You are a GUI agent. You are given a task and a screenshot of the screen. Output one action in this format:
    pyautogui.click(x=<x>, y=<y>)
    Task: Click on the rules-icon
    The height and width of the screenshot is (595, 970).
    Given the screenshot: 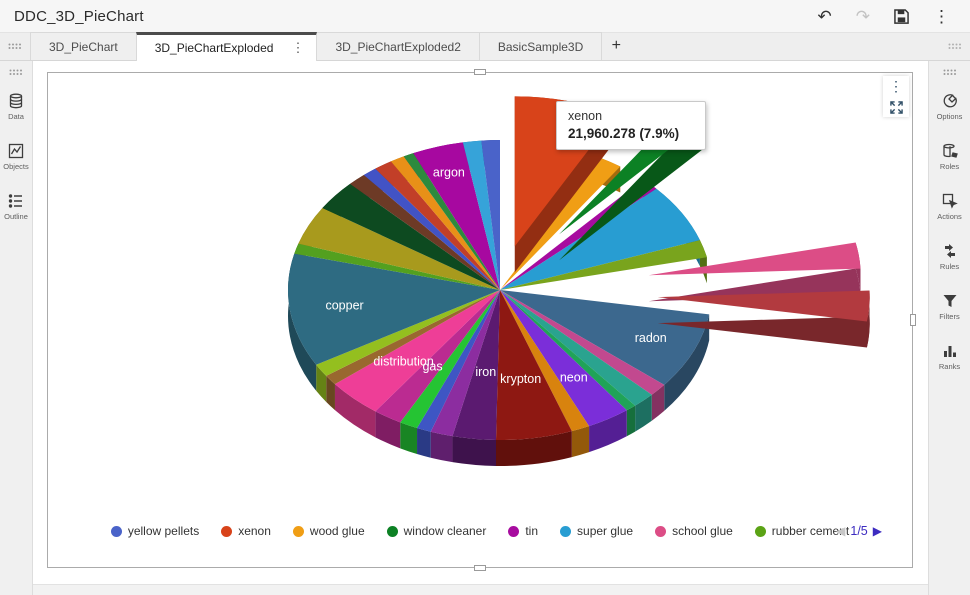 What is the action you would take?
    pyautogui.click(x=950, y=251)
    